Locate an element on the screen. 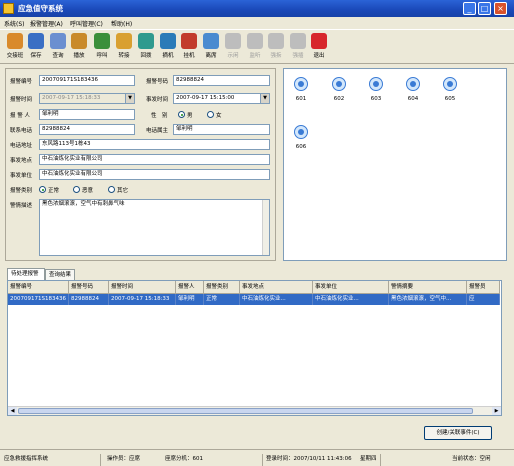 The width and height of the screenshot is (514, 466). seat-601: 601 is located at coordinates (301, 89).